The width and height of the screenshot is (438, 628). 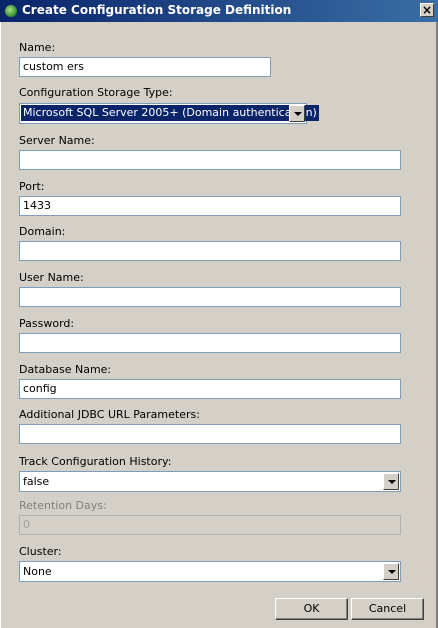 What do you see at coordinates (210, 434) in the screenshot?
I see `jdbc-params-input` at bounding box center [210, 434].